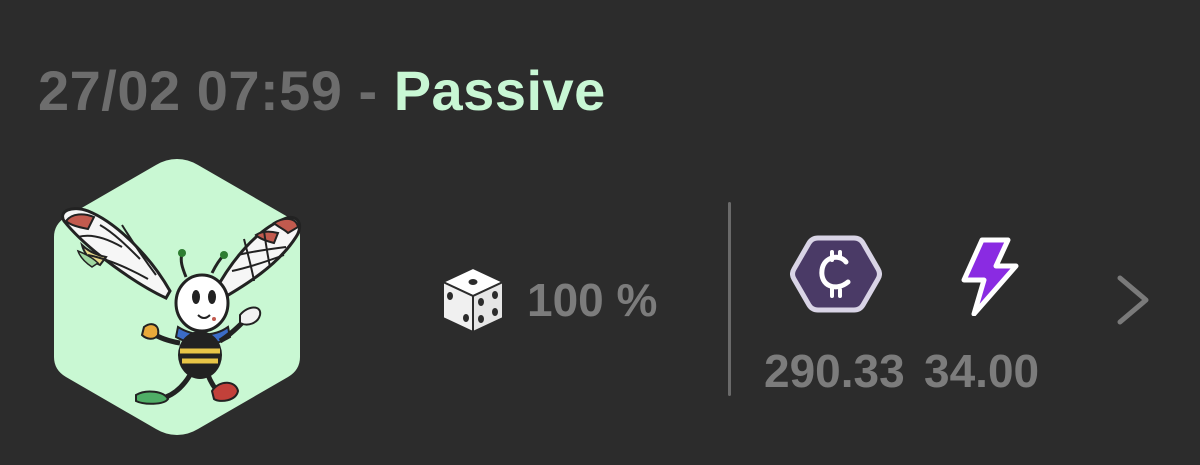  I want to click on coin-amount: 290.33, so click(834, 371).